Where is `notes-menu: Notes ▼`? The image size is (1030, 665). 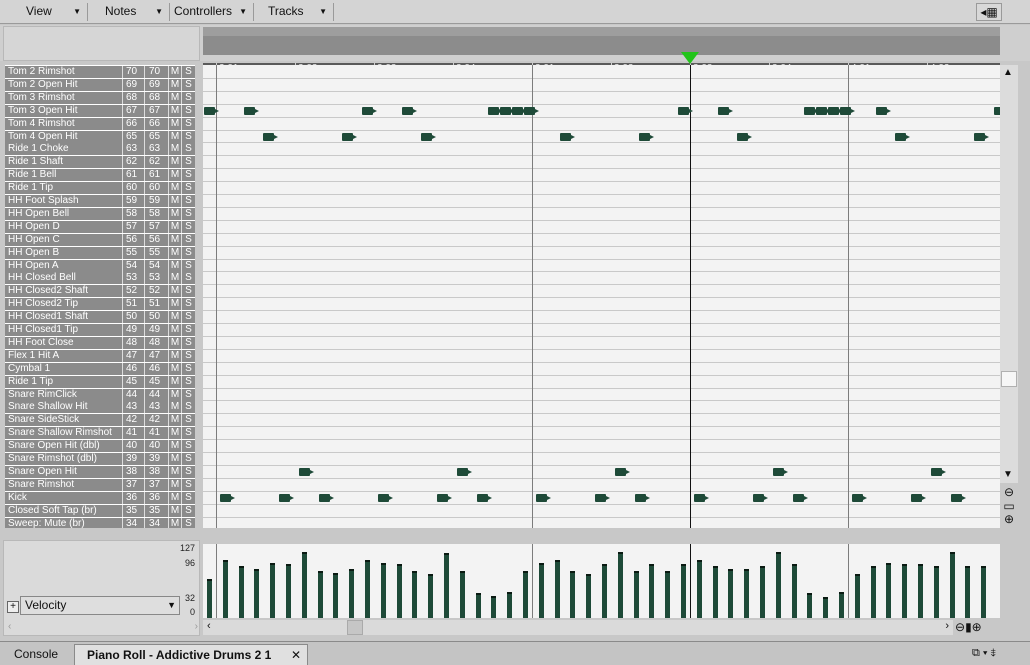 notes-menu: Notes ▼ is located at coordinates (131, 12).